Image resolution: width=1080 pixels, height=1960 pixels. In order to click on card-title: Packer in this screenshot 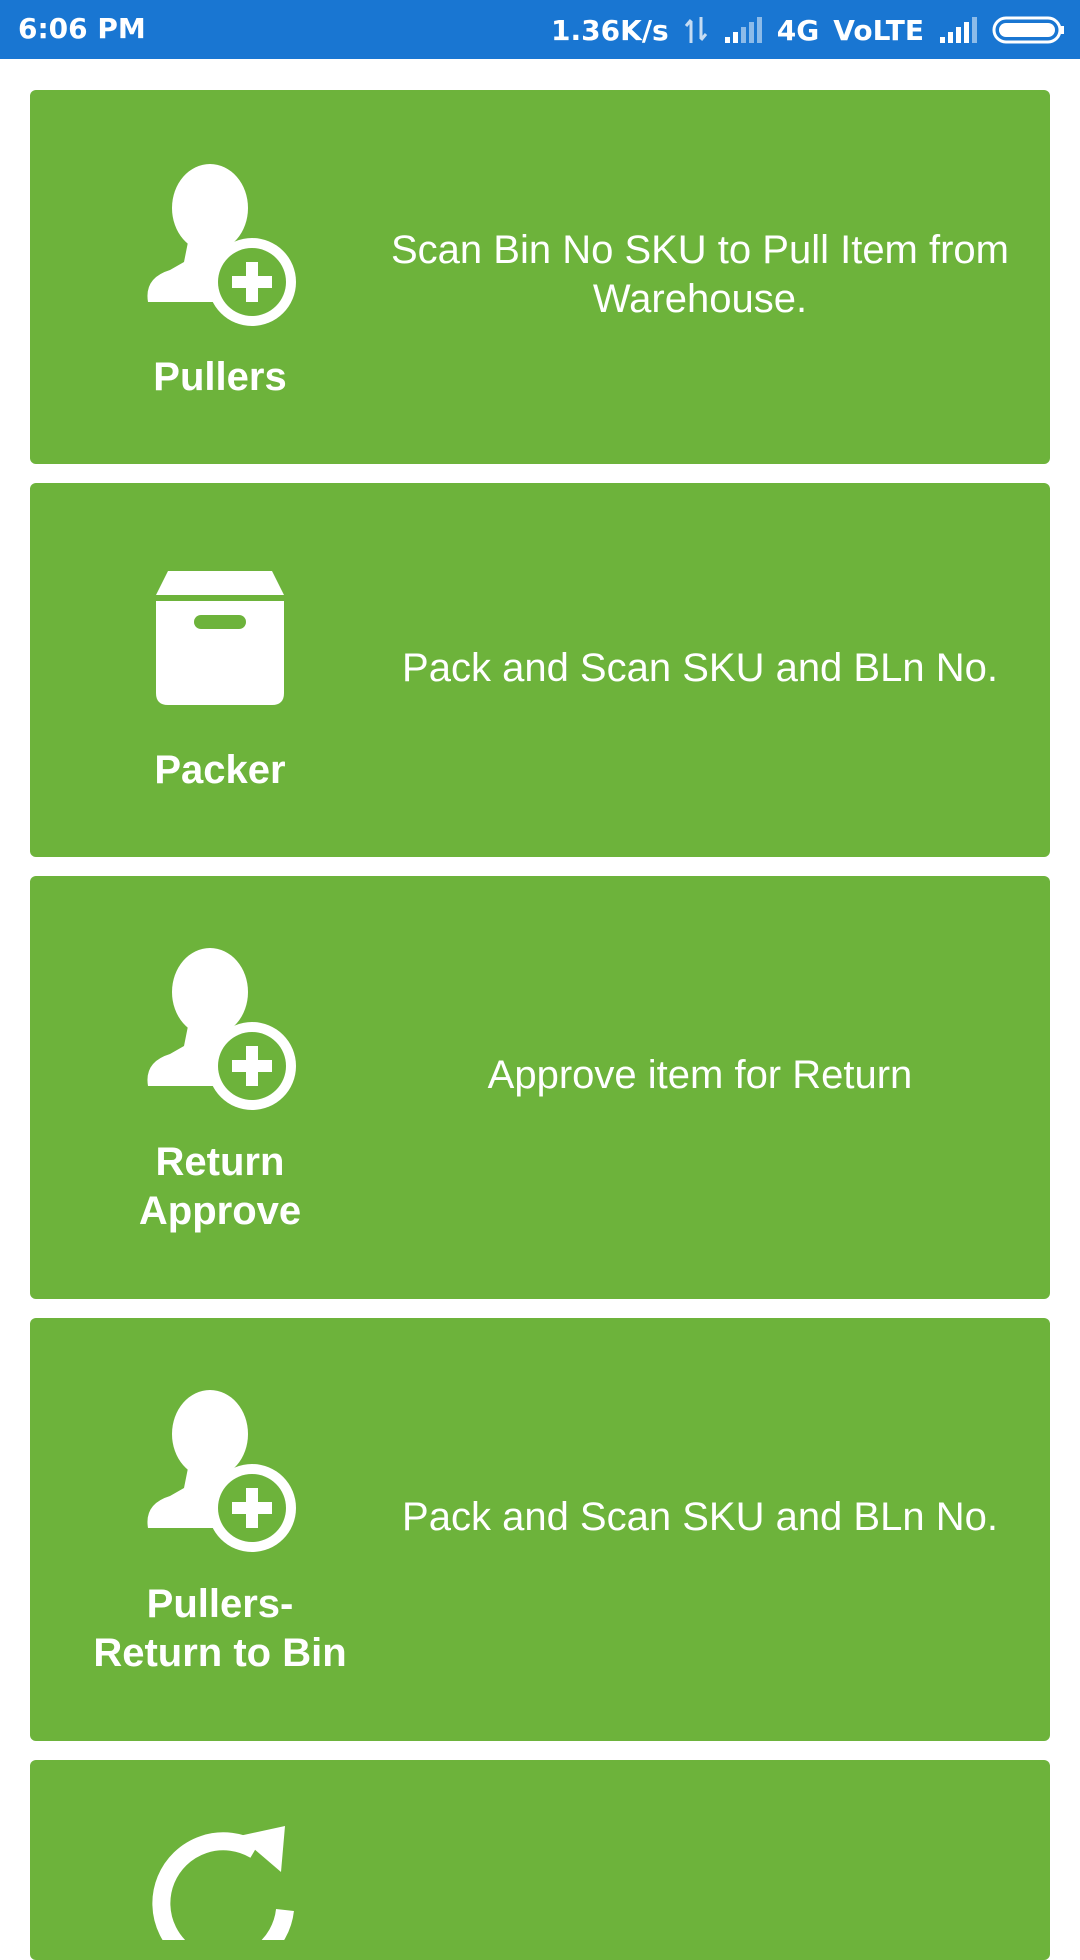, I will do `click(220, 770)`.